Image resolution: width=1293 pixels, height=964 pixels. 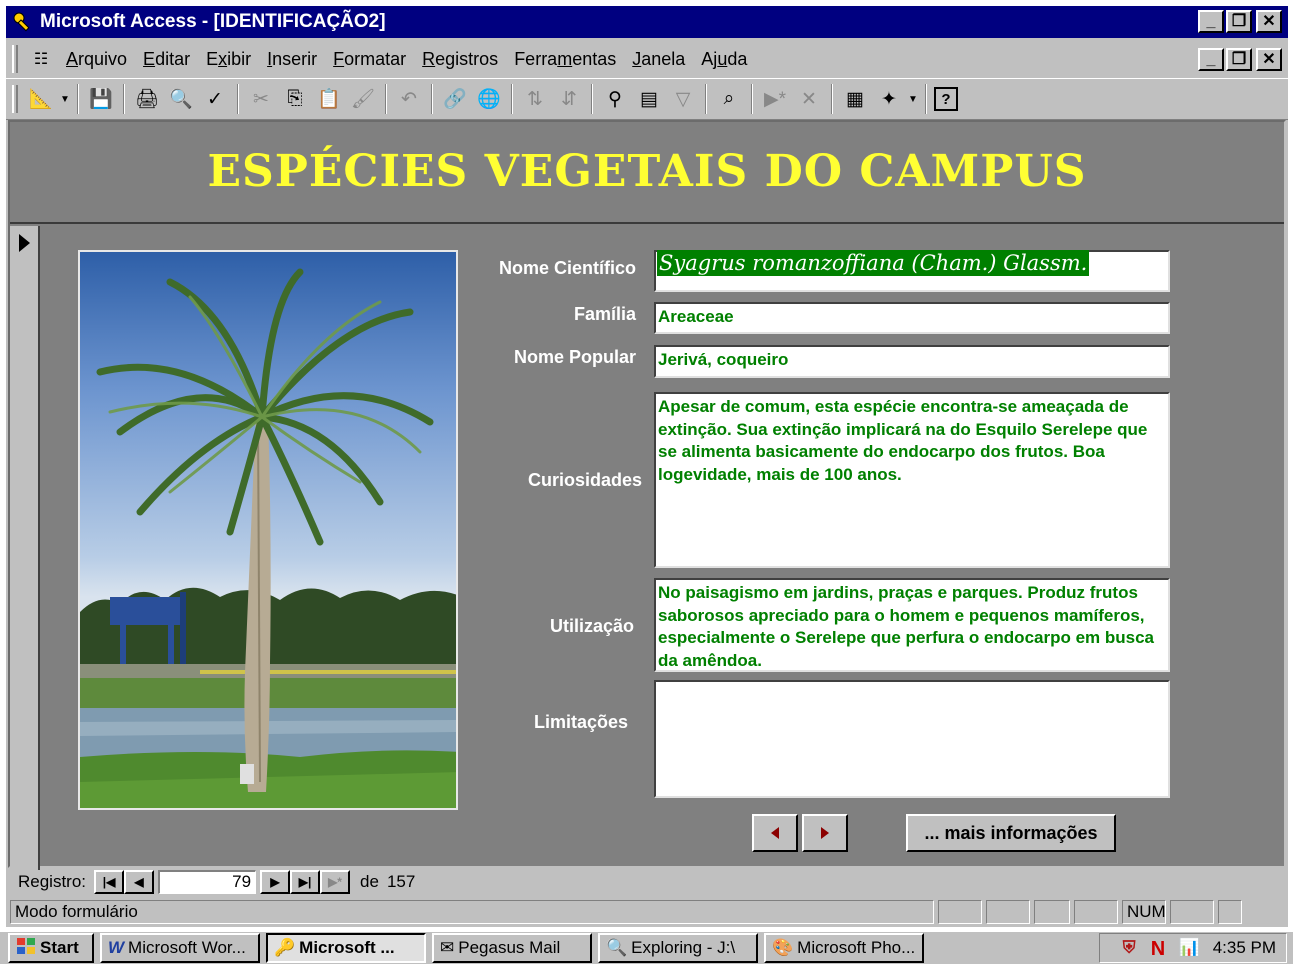 I want to click on first-record-button: |◀, so click(x=109, y=882).